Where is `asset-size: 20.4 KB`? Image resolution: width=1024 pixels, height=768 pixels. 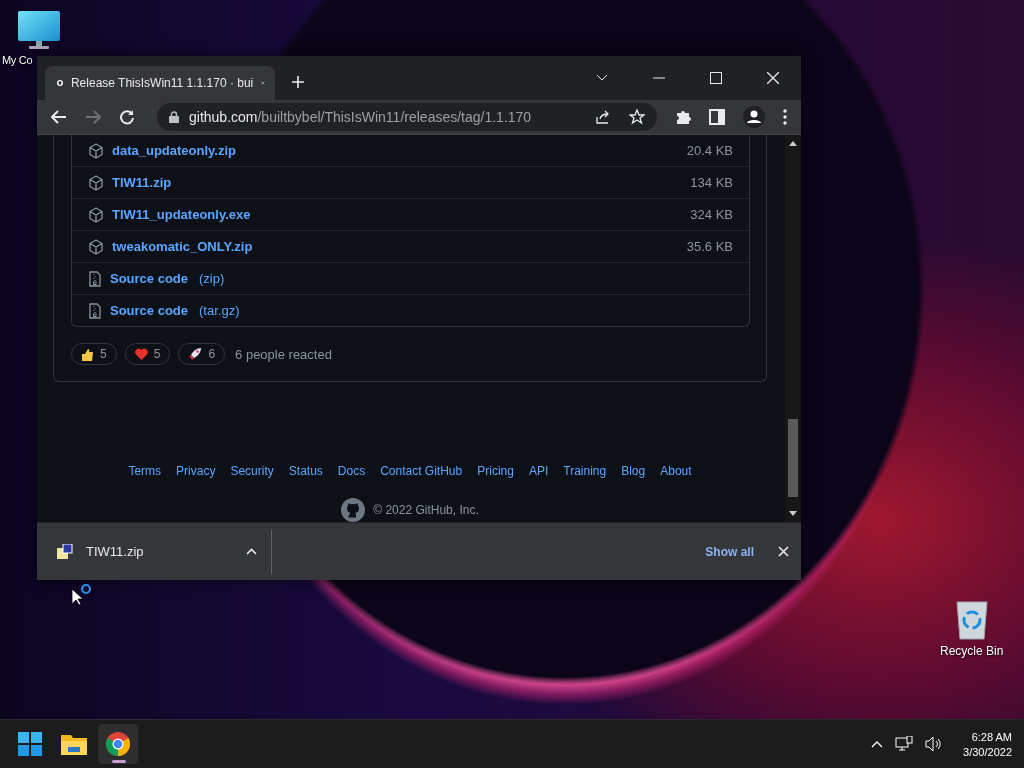
asset-size: 20.4 KB is located at coordinates (709, 150).